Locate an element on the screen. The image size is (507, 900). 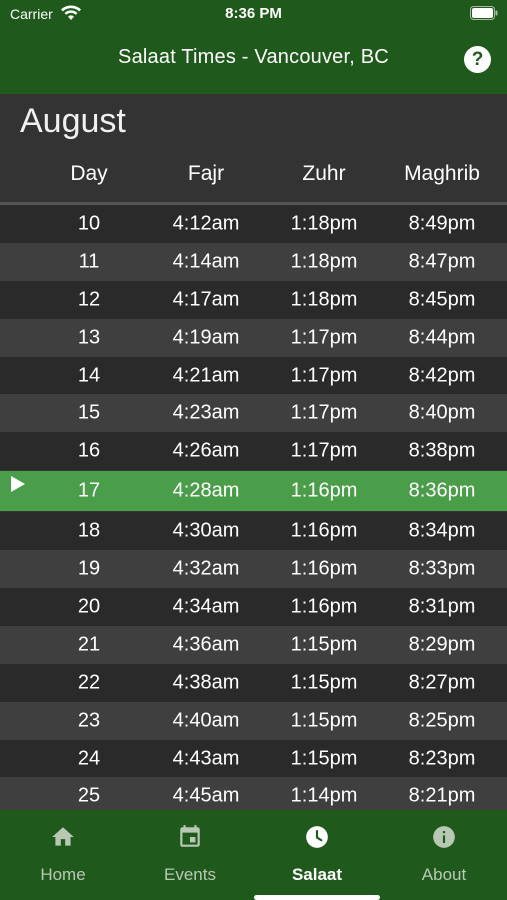
table-row-current: 17 4:28am 1:16pm 8:36pm is located at coordinates (253, 491).